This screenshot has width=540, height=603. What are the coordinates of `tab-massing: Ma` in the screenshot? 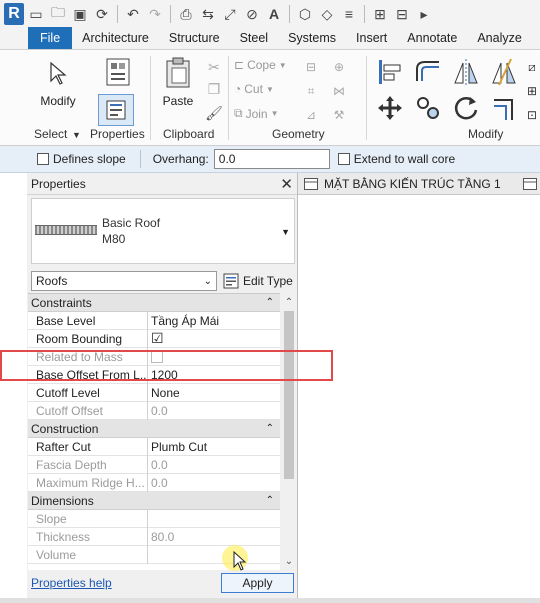 It's located at (536, 38).